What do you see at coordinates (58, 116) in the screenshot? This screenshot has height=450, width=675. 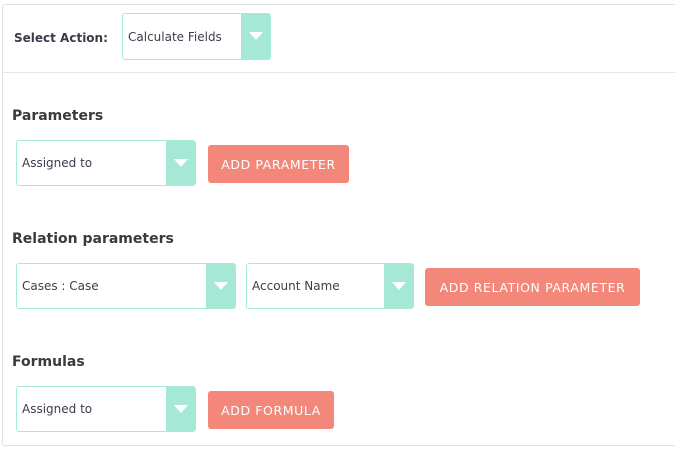 I see `parameters-heading: Parameters` at bounding box center [58, 116].